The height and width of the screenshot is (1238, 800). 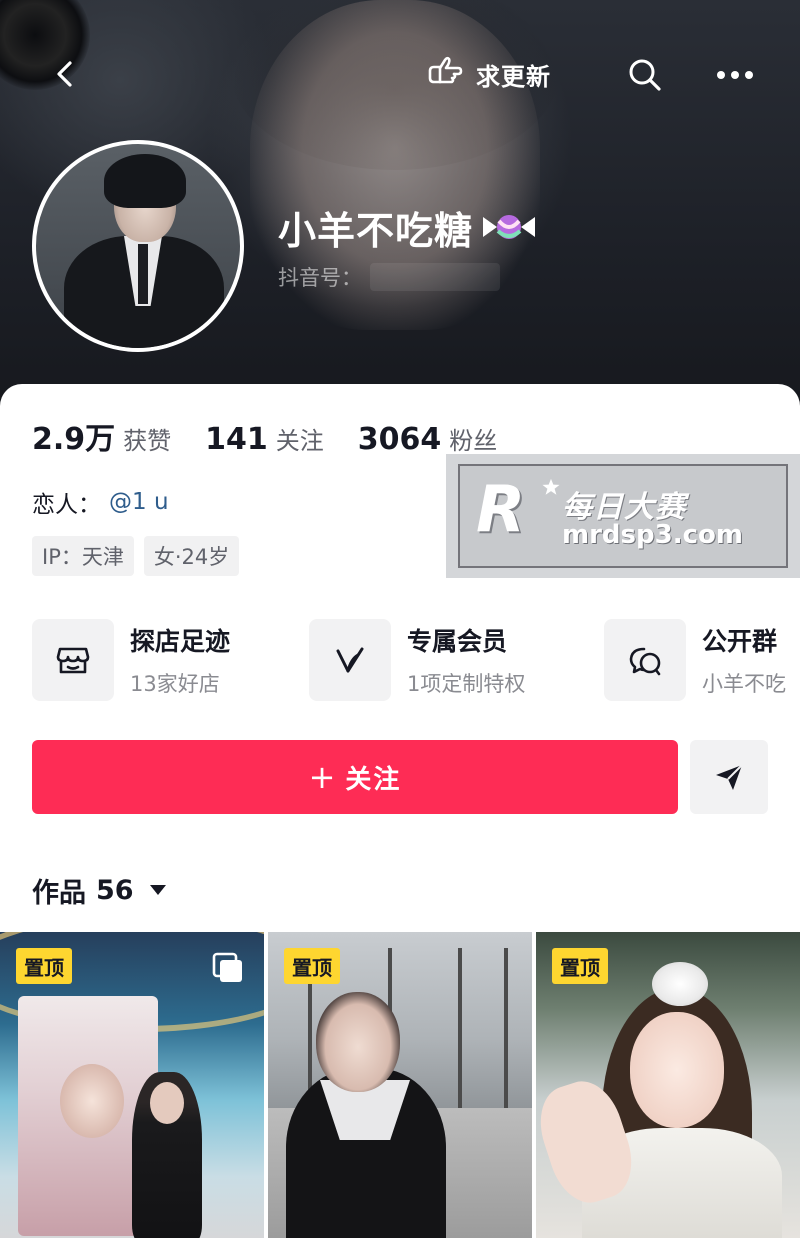 I want to click on stat-following: 141 关注, so click(x=264, y=439).